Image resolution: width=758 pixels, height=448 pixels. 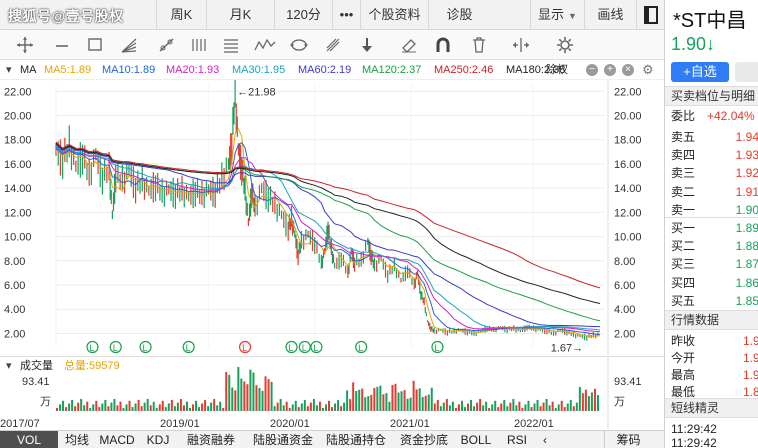 I want to click on ma-label: MA, so click(x=28, y=70).